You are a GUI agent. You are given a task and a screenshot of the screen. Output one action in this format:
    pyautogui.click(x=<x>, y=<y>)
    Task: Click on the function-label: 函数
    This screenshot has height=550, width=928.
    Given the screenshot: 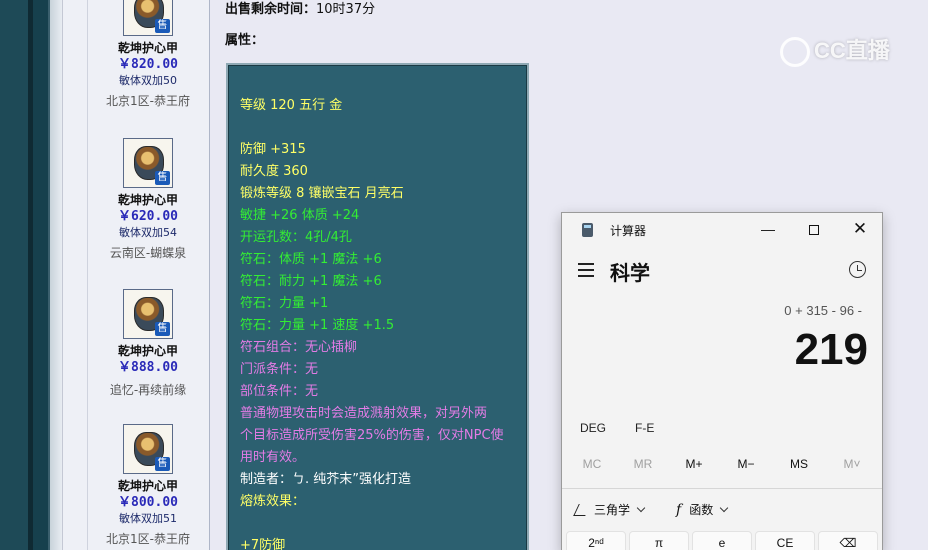 What is the action you would take?
    pyautogui.click(x=701, y=510)
    